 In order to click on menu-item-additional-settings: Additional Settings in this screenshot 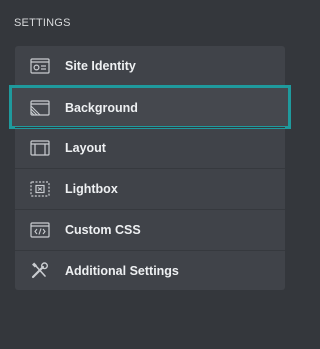, I will do `click(150, 270)`.